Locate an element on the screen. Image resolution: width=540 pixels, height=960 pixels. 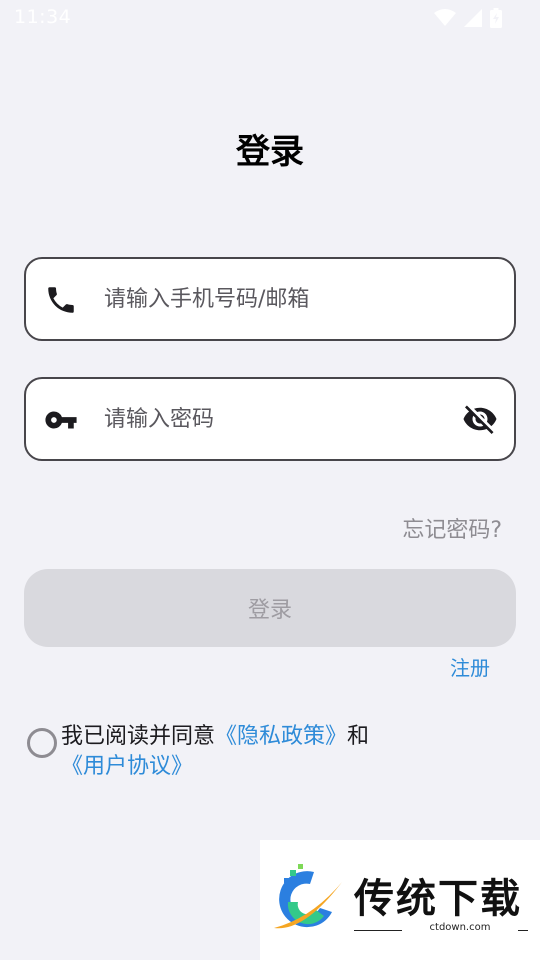
user-agreement-link: 《用户协议》 is located at coordinates (127, 766).